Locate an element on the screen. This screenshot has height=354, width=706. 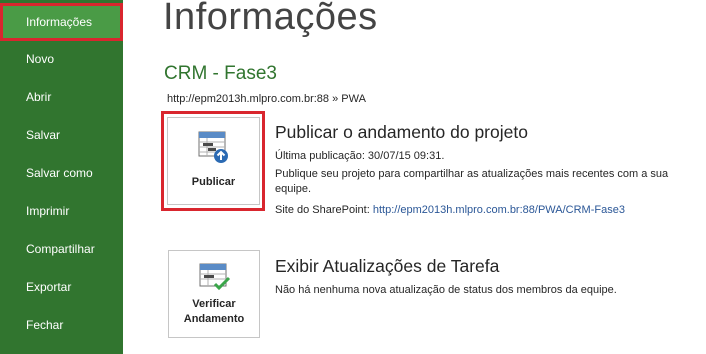
nav-item-abrir: Abrir is located at coordinates (61, 97).